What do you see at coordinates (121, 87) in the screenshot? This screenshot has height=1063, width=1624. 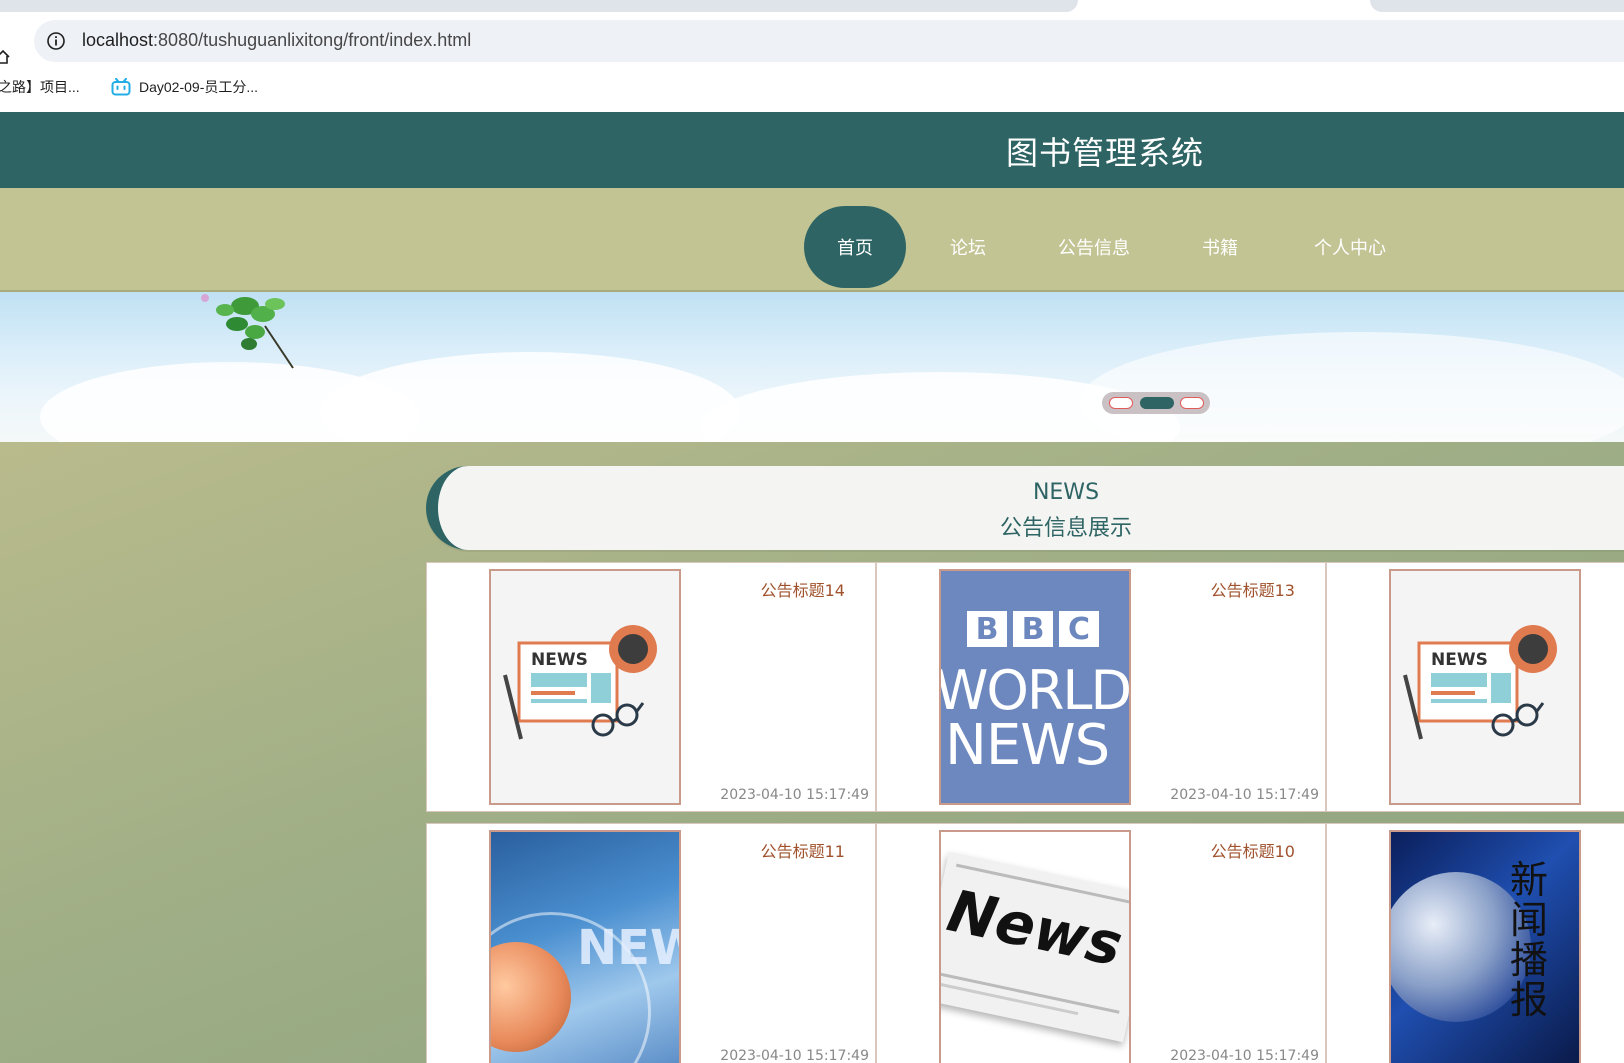 I see `bilibili-icon` at bounding box center [121, 87].